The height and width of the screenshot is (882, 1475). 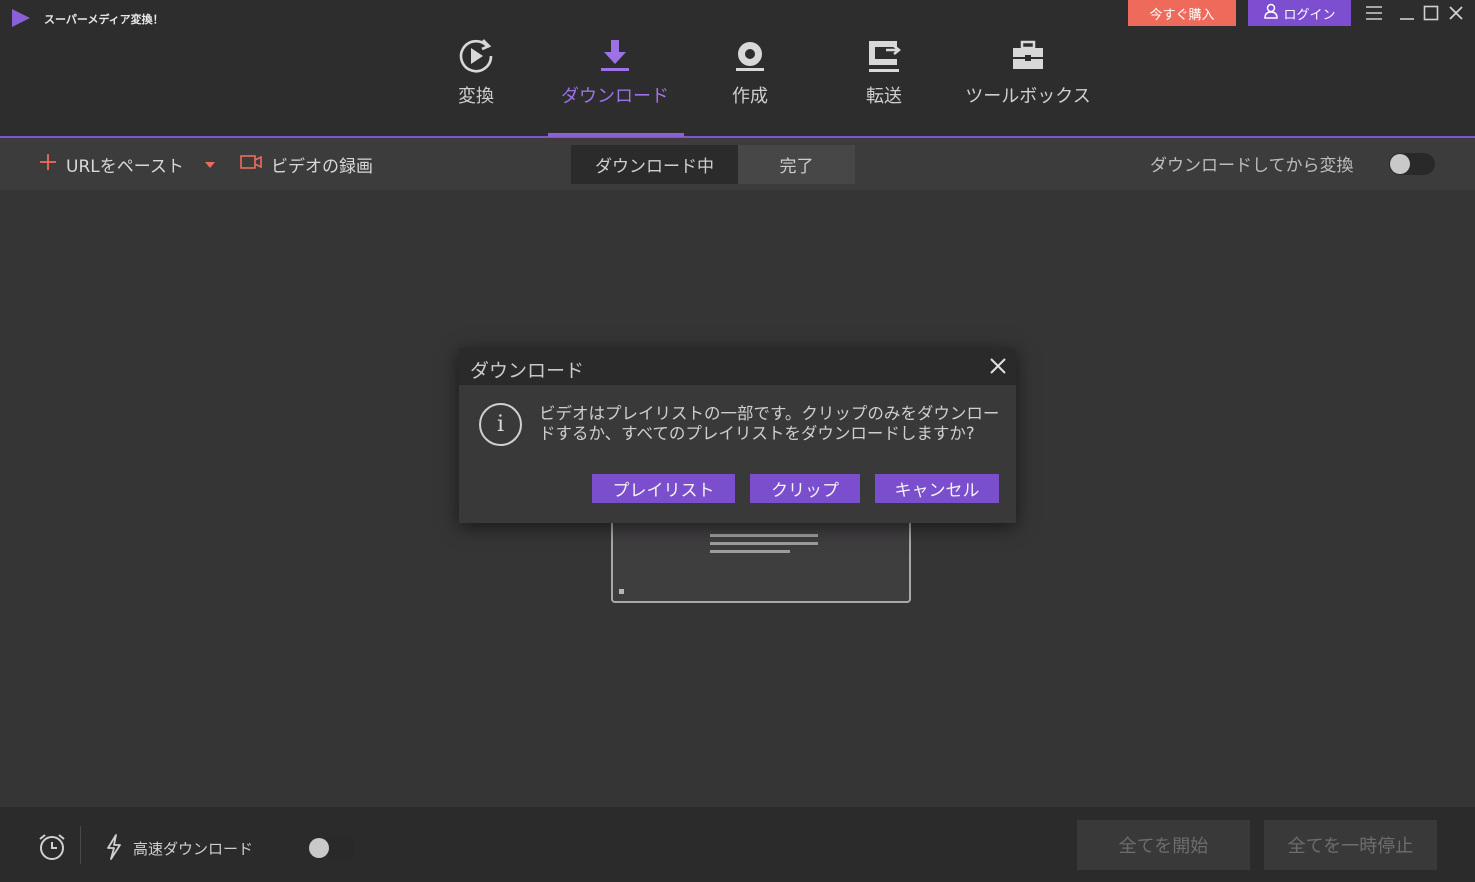 I want to click on download-clip-button: クリップ, so click(x=805, y=488).